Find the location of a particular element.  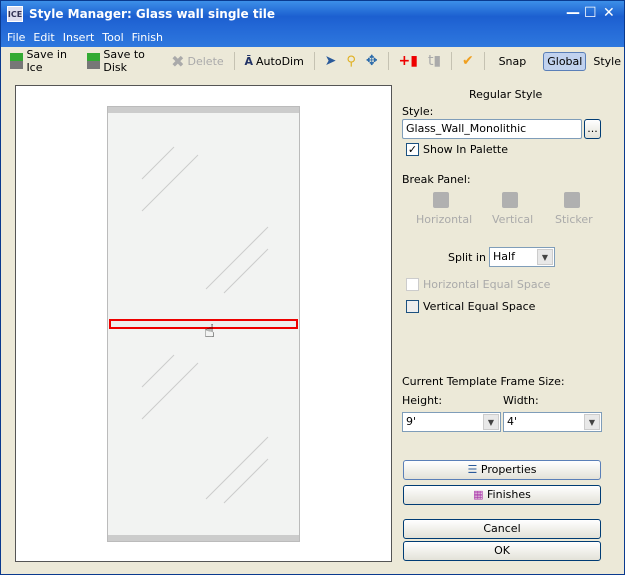

autodim-button: Ā AutoDim is located at coordinates (274, 61).